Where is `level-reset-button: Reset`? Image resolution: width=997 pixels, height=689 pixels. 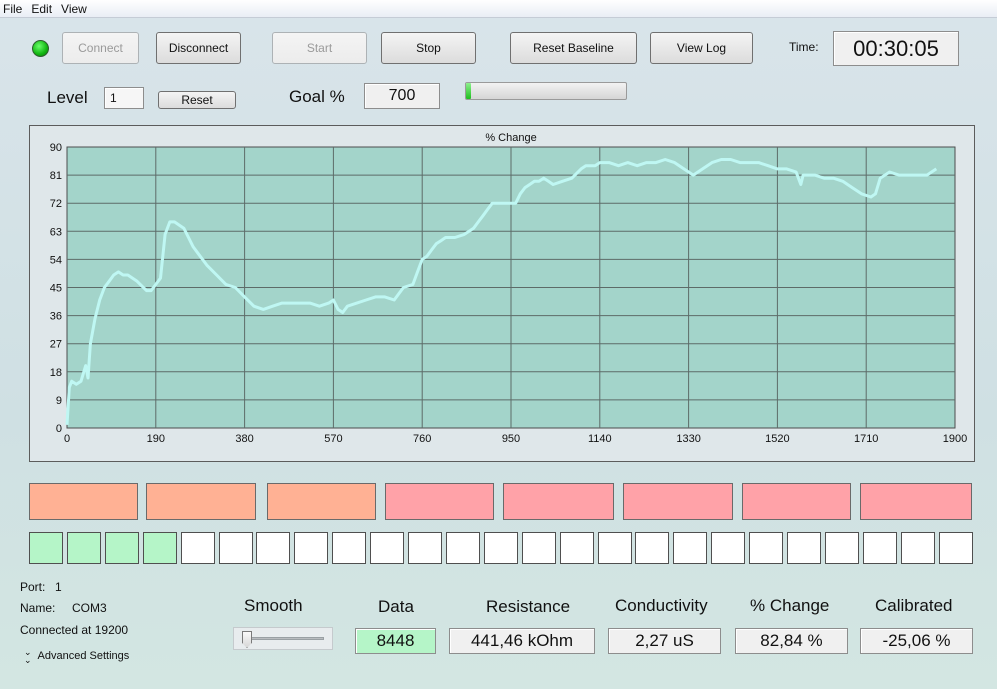 level-reset-button: Reset is located at coordinates (197, 100).